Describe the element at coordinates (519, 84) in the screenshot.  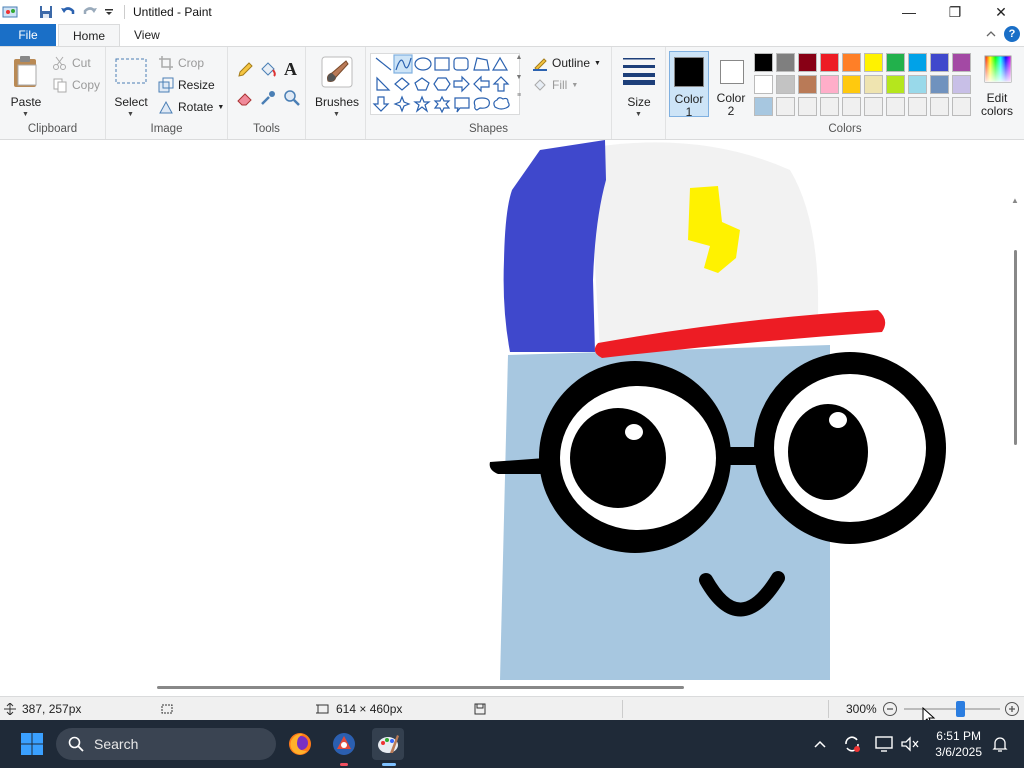
I see `shapes-scrollbar: ▲ ▼ ≡` at that location.